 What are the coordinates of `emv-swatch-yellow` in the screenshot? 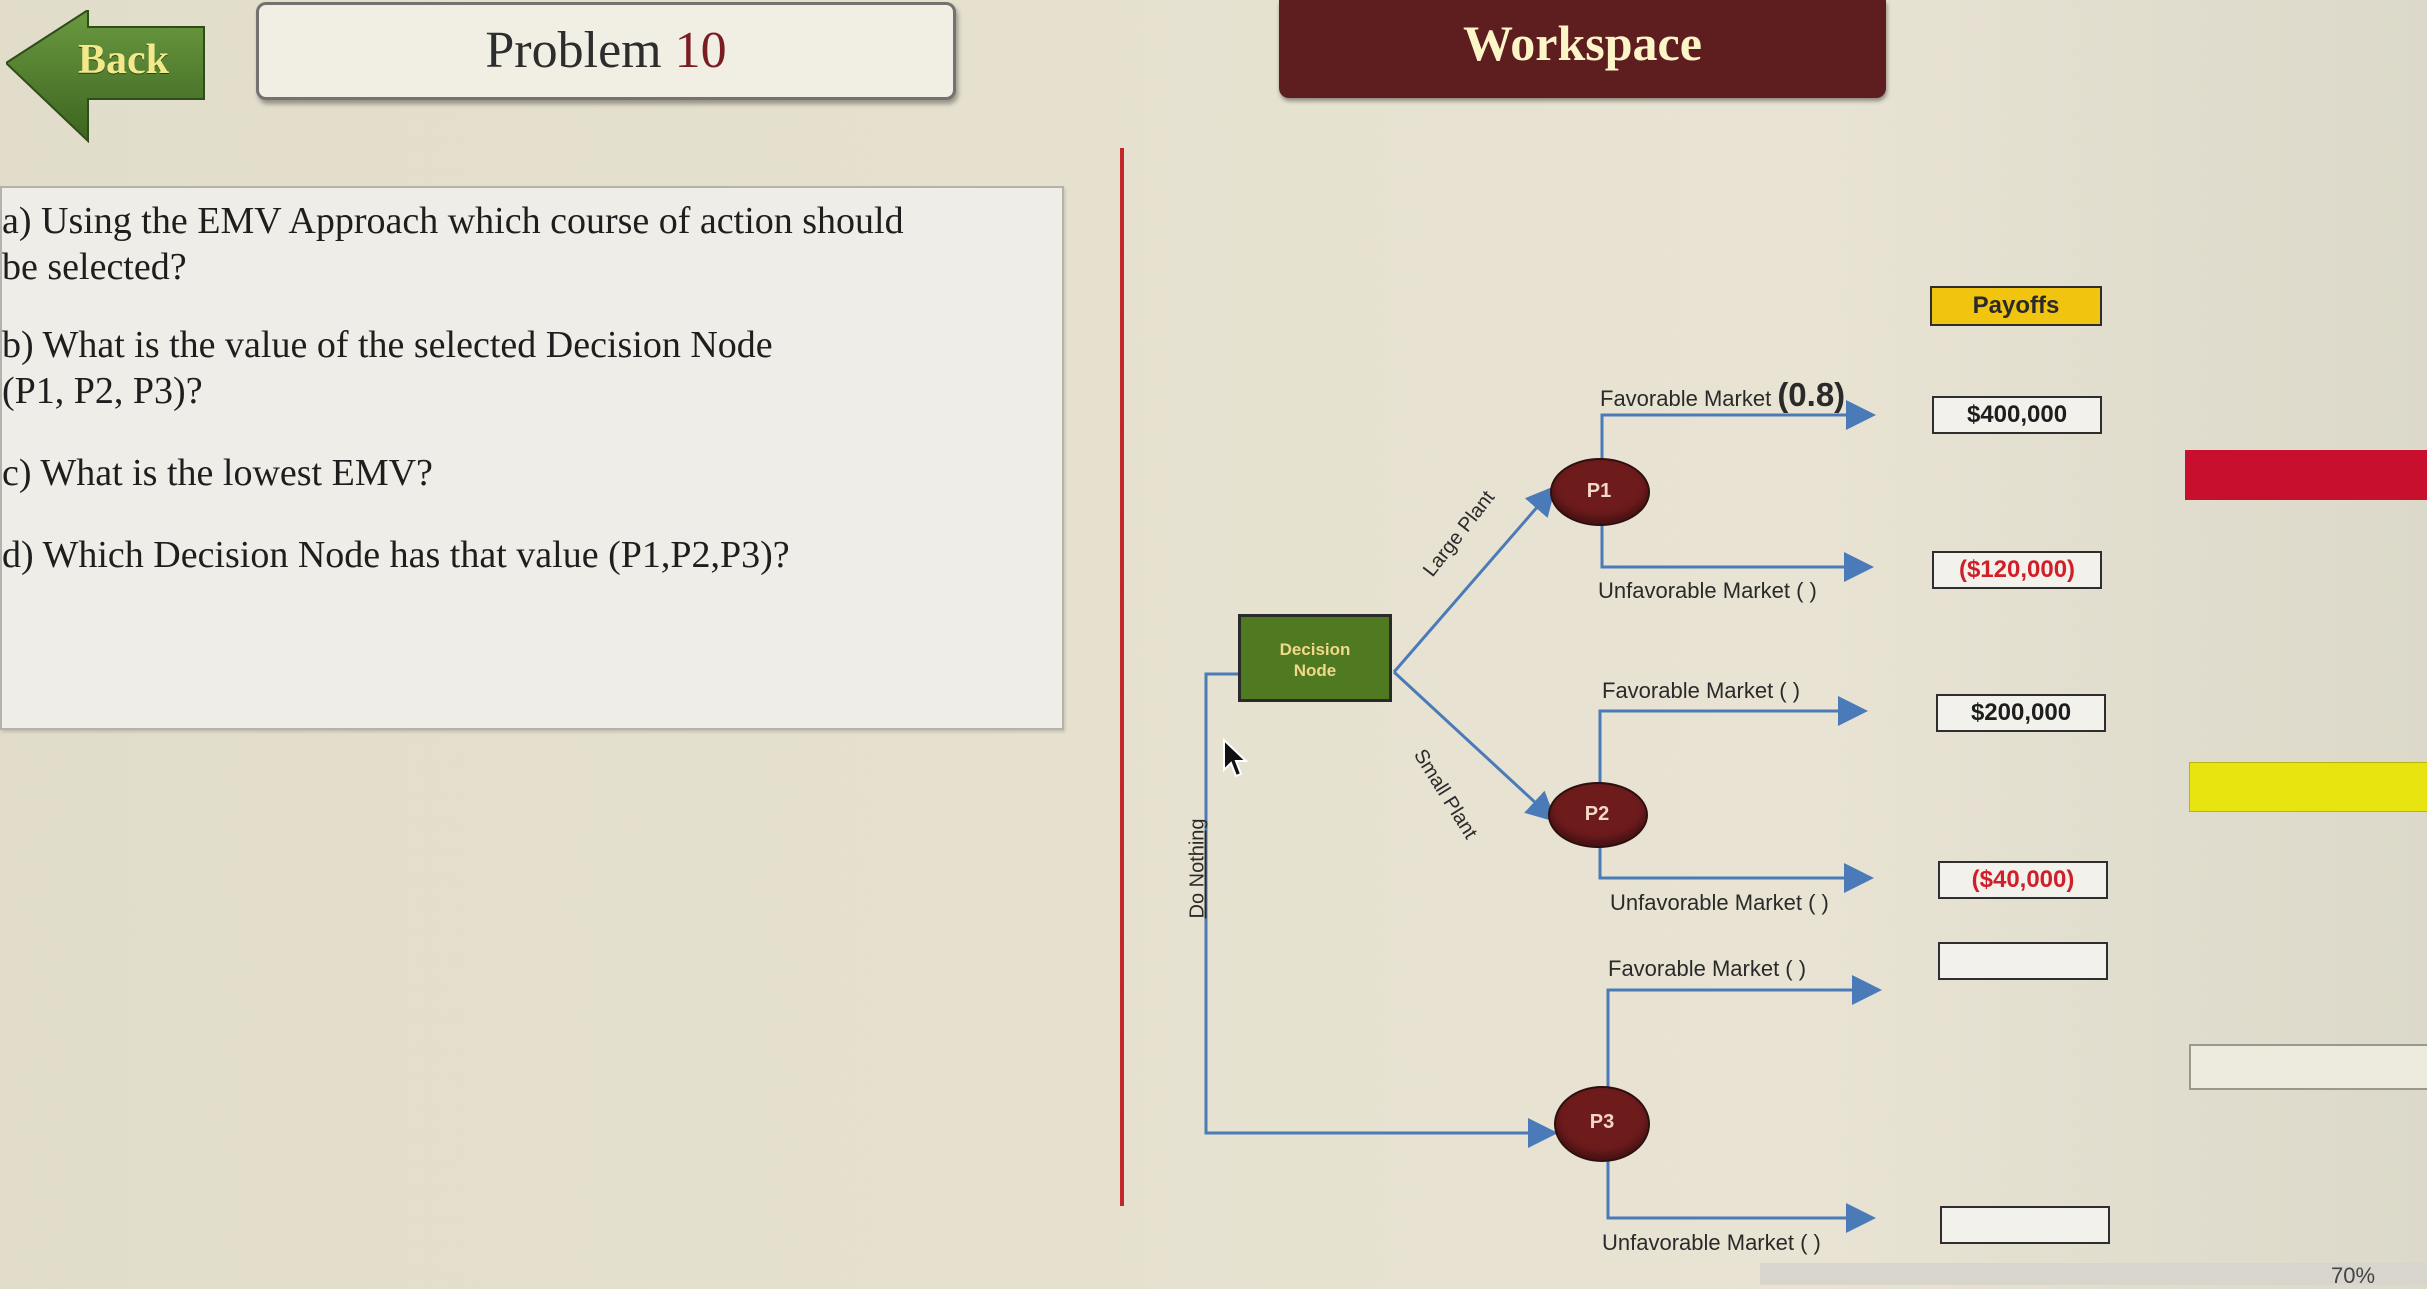 It's located at (2308, 787).